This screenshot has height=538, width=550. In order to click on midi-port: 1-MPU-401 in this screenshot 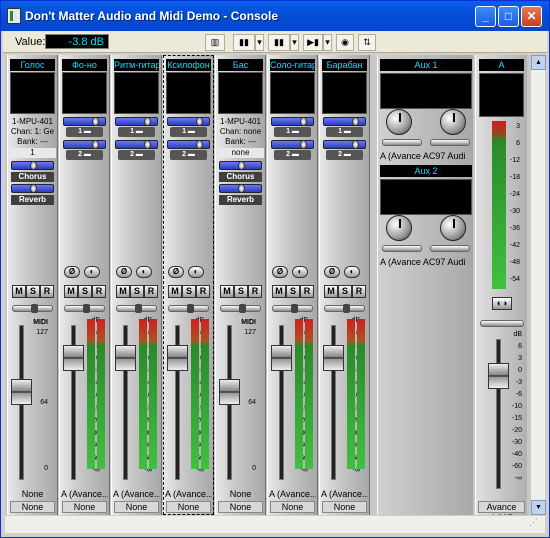, I will do `click(240, 122)`.